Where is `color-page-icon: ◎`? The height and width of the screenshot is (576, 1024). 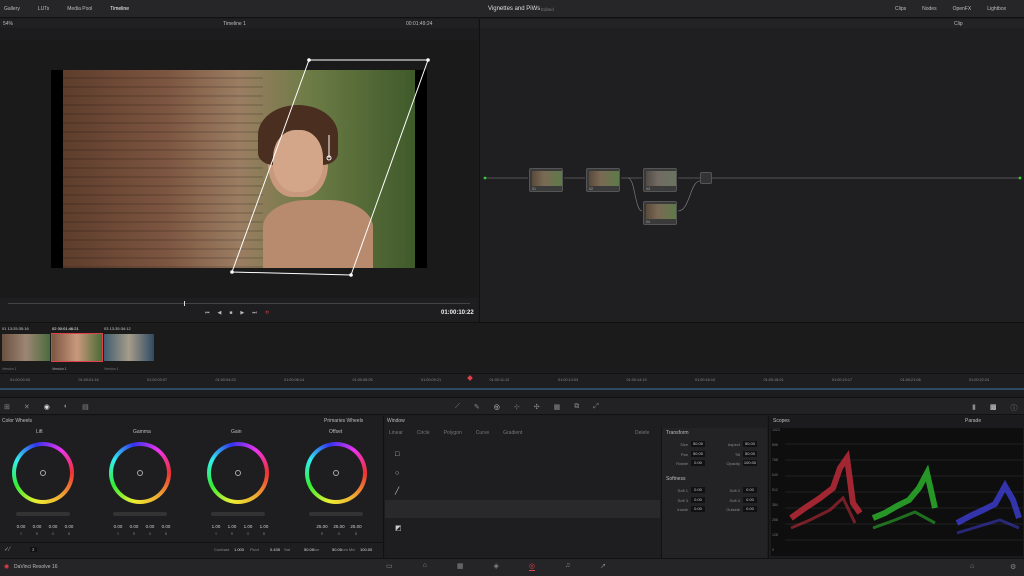
color-page-icon: ◎ is located at coordinates (531, 566).